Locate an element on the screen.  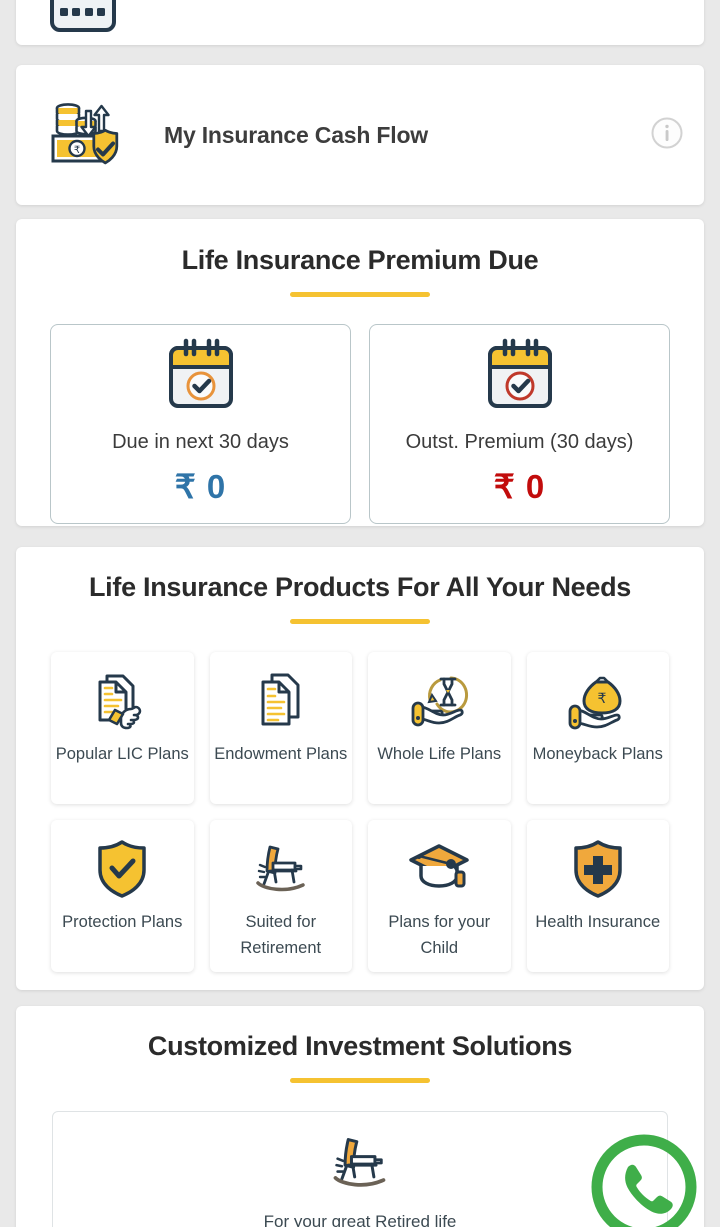
investment-title: Customized Investment Solutions is located at coordinates (360, 1046).